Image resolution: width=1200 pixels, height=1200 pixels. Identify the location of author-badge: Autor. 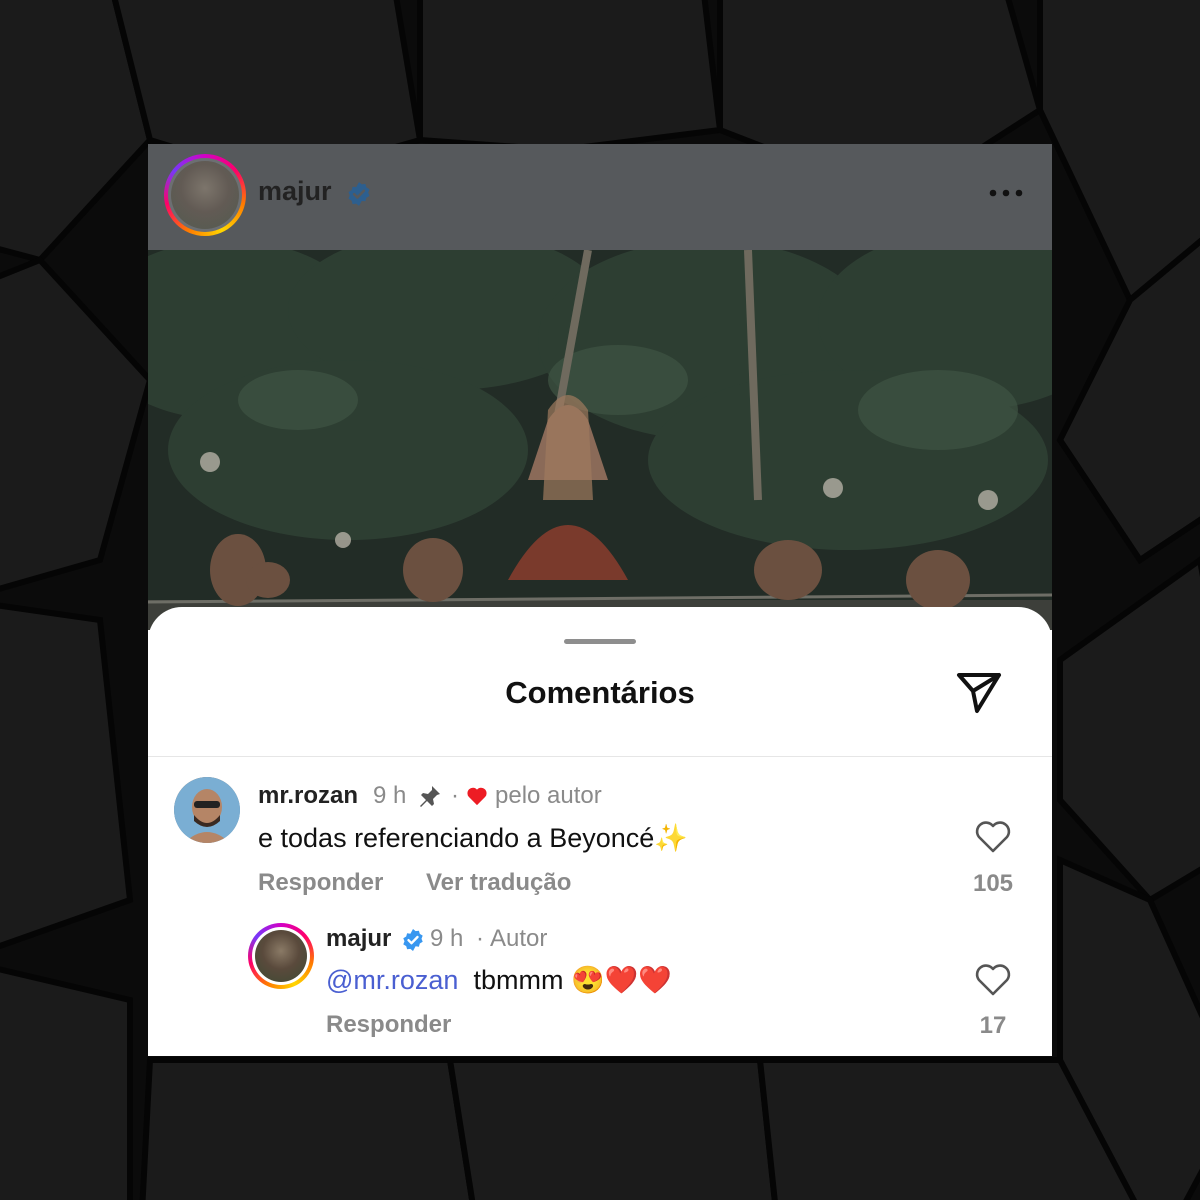
(519, 938).